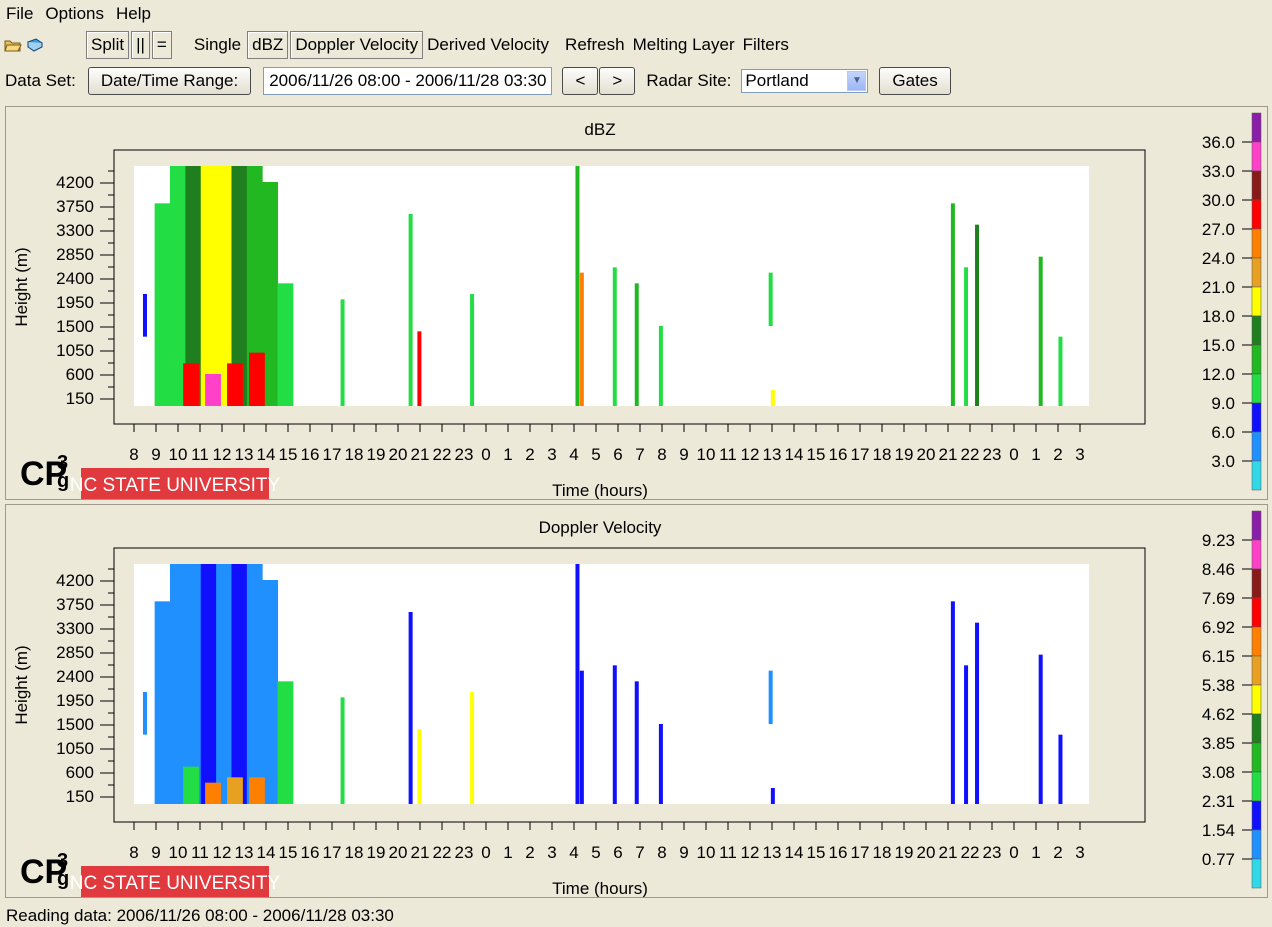 This screenshot has height=927, width=1272. Describe the element at coordinates (1218, 287) in the screenshot. I see `colorbar-label: 21.0` at that location.